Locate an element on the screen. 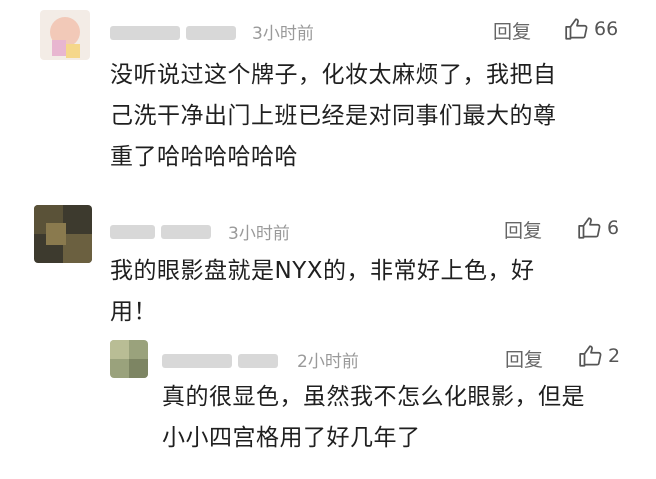 This screenshot has width=656, height=479. comment-line: 用！ is located at coordinates (133, 312).